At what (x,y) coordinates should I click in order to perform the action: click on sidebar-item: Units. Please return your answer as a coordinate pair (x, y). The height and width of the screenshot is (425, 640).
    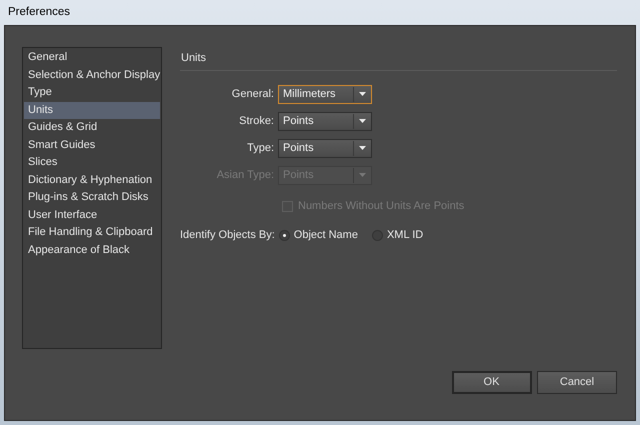
    Looking at the image, I should click on (92, 110).